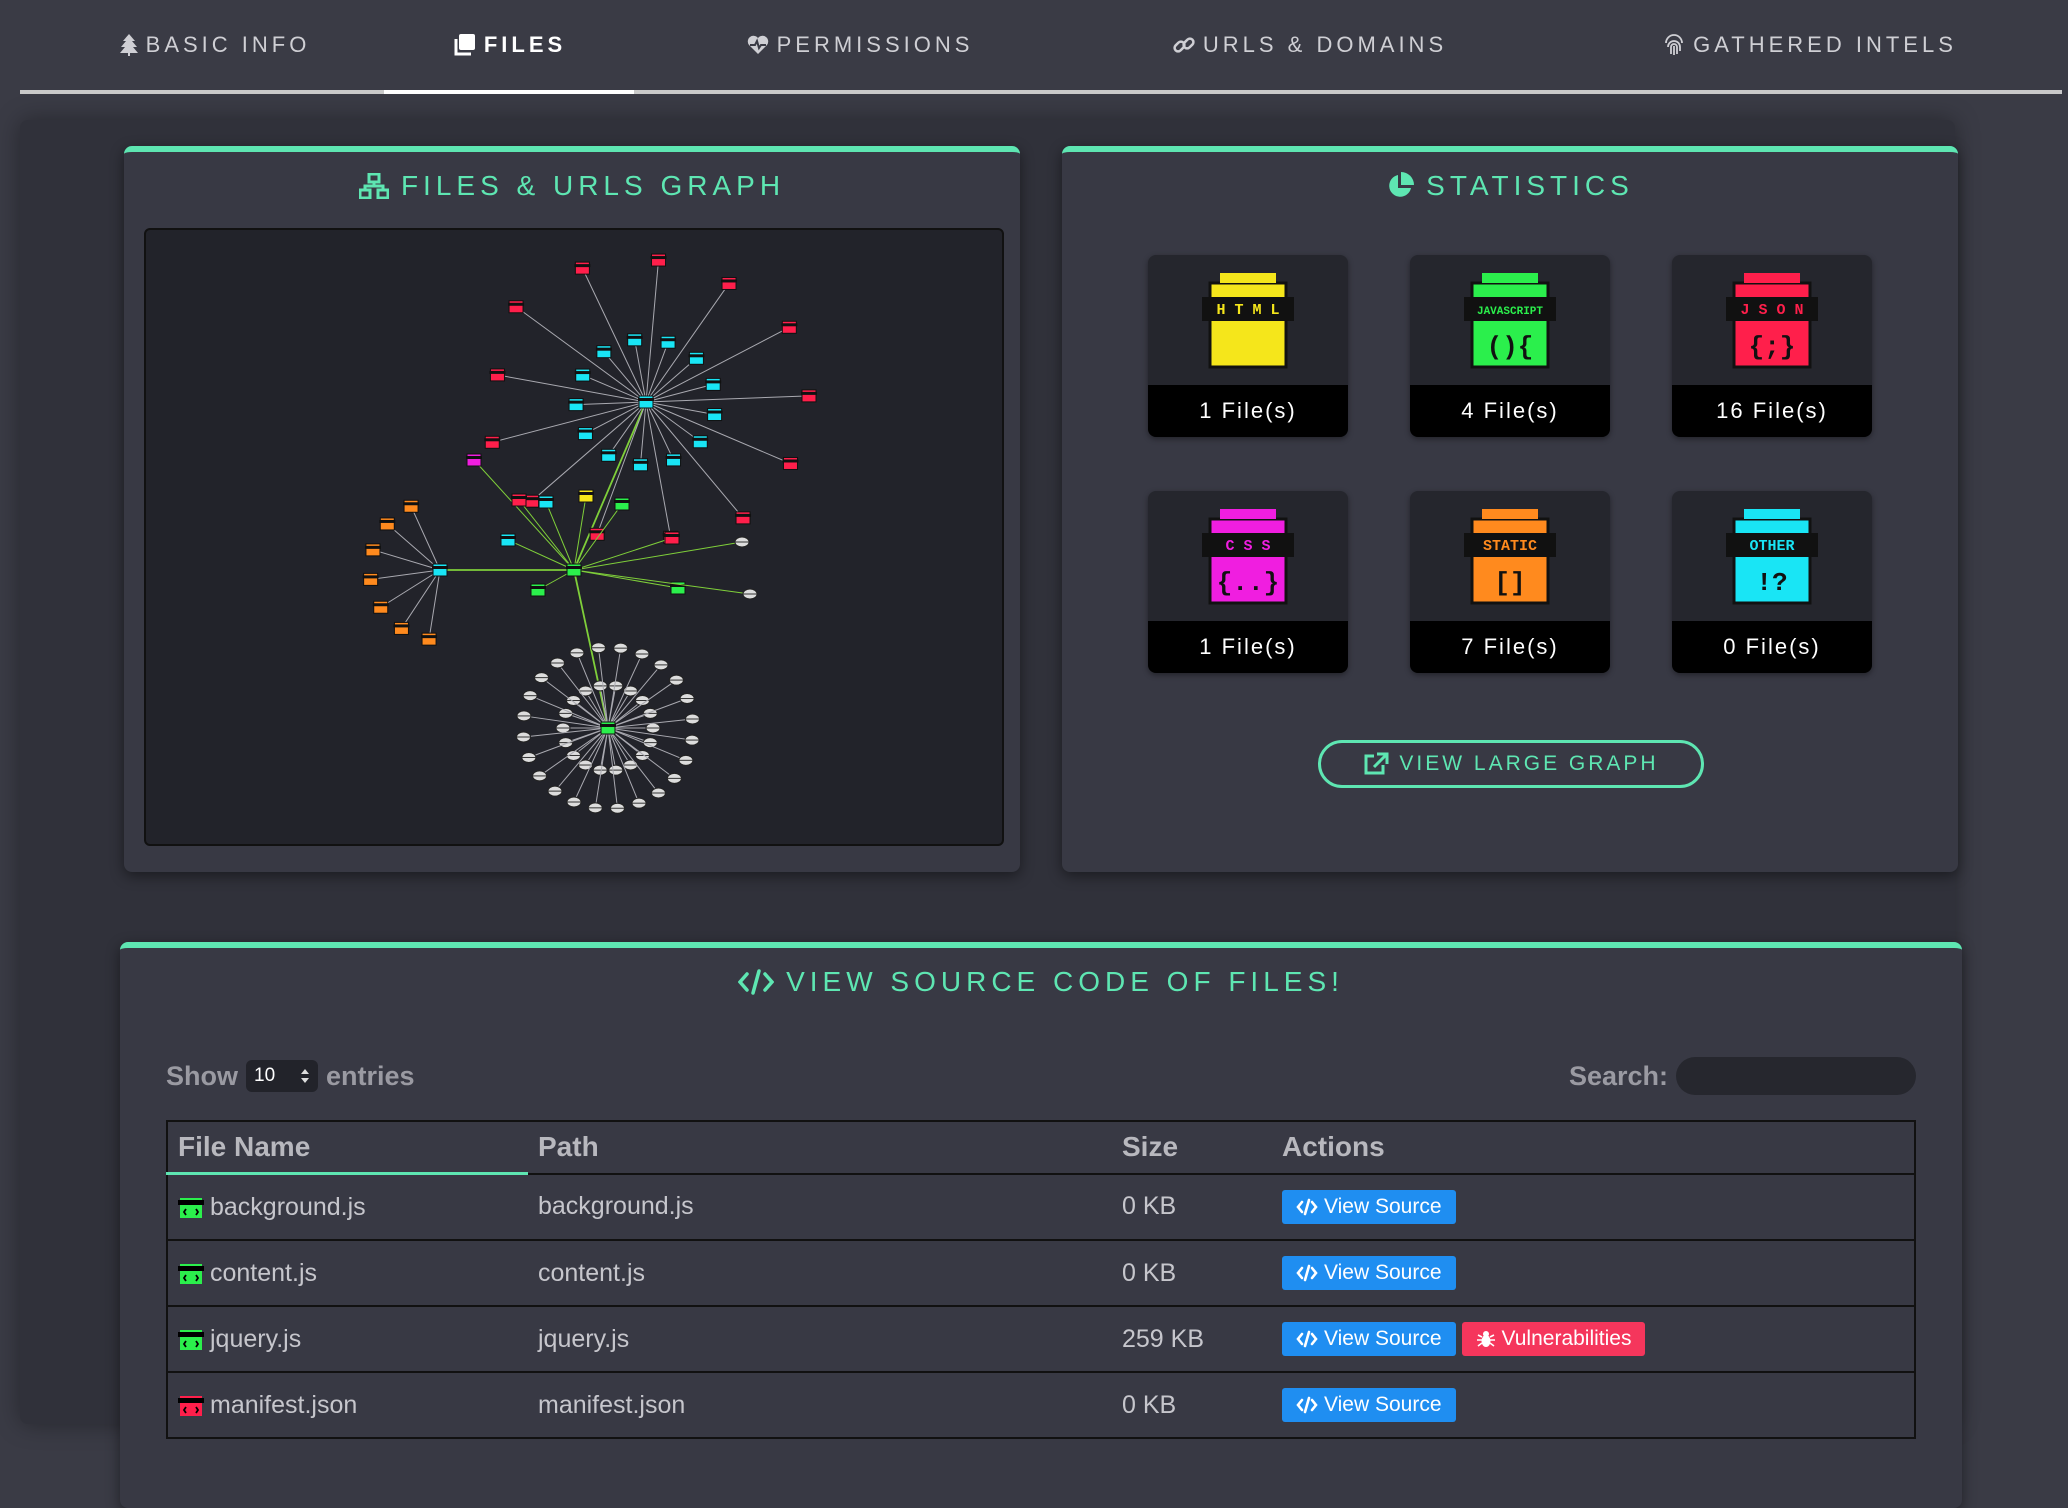 The width and height of the screenshot is (2068, 1508). Describe the element at coordinates (1772, 582) in the screenshot. I see `stat-tile-other: OTHER !? 0 File(s)` at that location.